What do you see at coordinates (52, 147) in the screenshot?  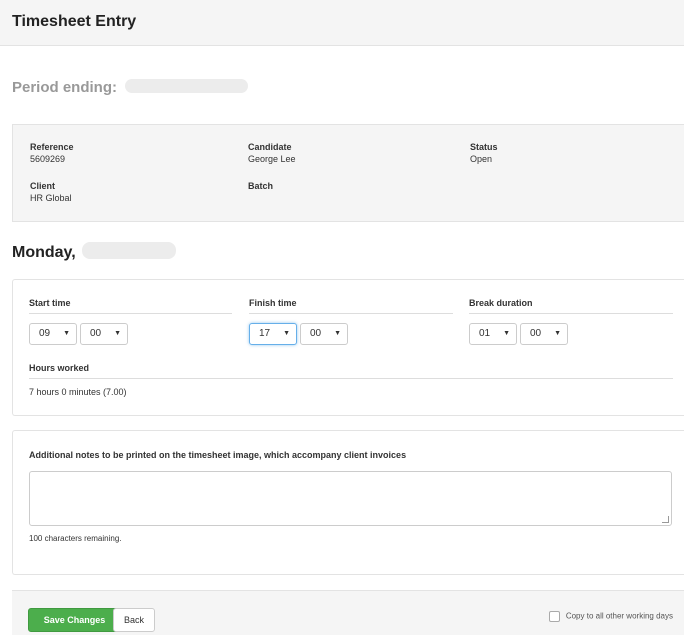 I see `reference-label: Reference` at bounding box center [52, 147].